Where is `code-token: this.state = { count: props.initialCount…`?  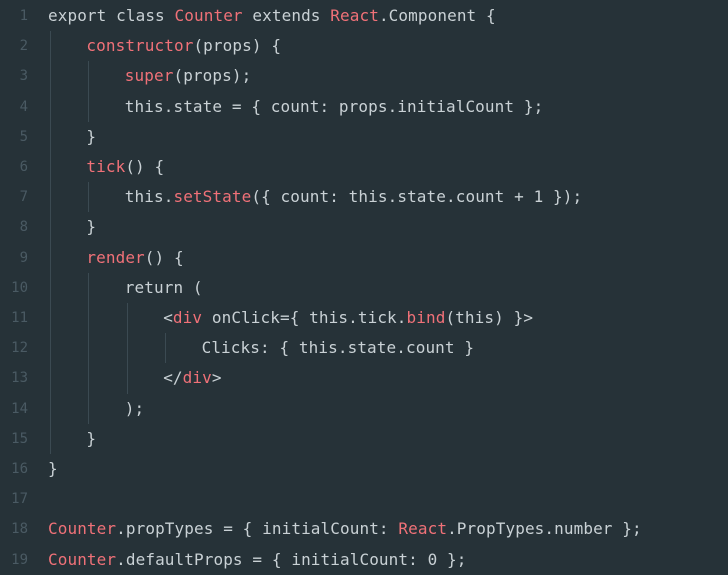 code-token: this.state = { count: props.initialCount… is located at coordinates (334, 106).